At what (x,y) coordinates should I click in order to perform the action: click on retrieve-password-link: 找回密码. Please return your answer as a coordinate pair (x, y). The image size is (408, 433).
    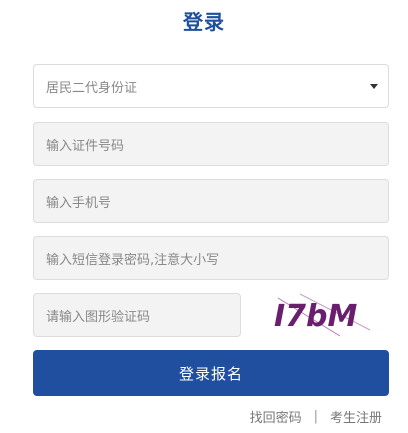
    Looking at the image, I should click on (276, 416).